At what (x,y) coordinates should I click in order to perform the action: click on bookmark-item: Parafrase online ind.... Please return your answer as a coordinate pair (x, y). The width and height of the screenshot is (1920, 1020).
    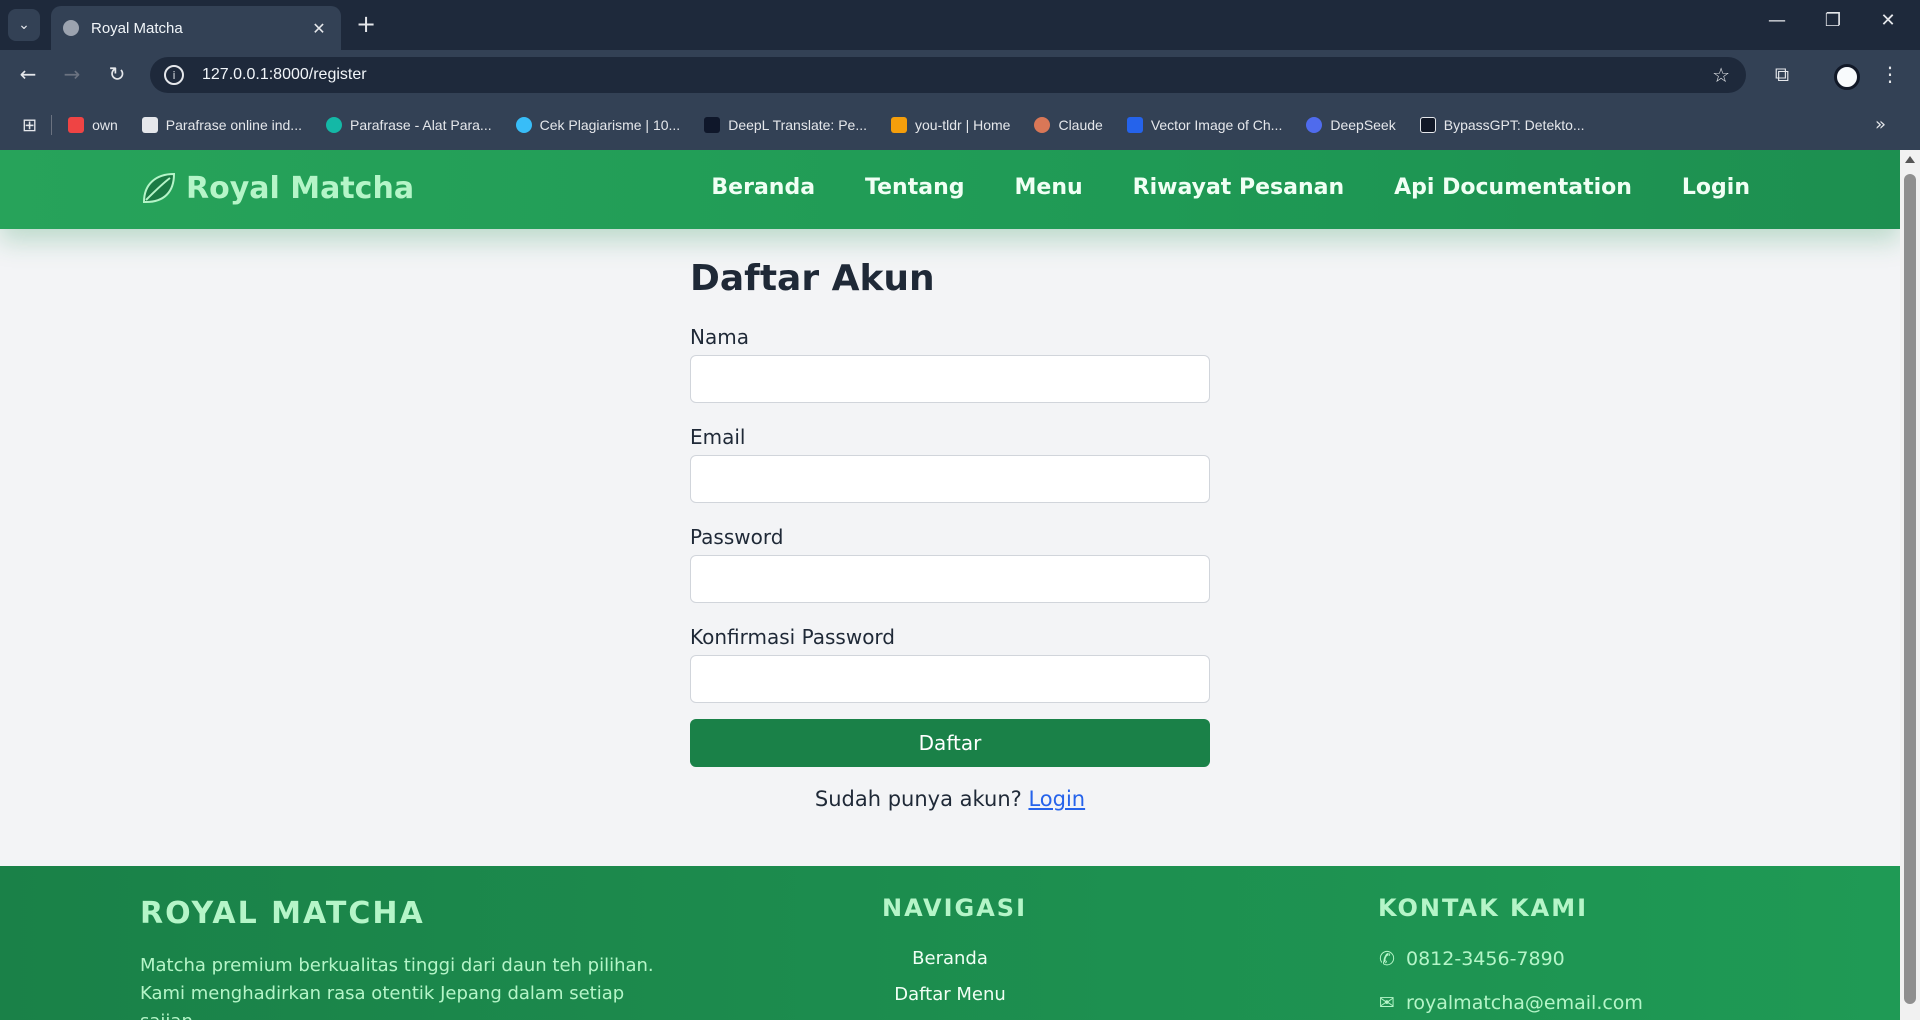
    Looking at the image, I should click on (221, 125).